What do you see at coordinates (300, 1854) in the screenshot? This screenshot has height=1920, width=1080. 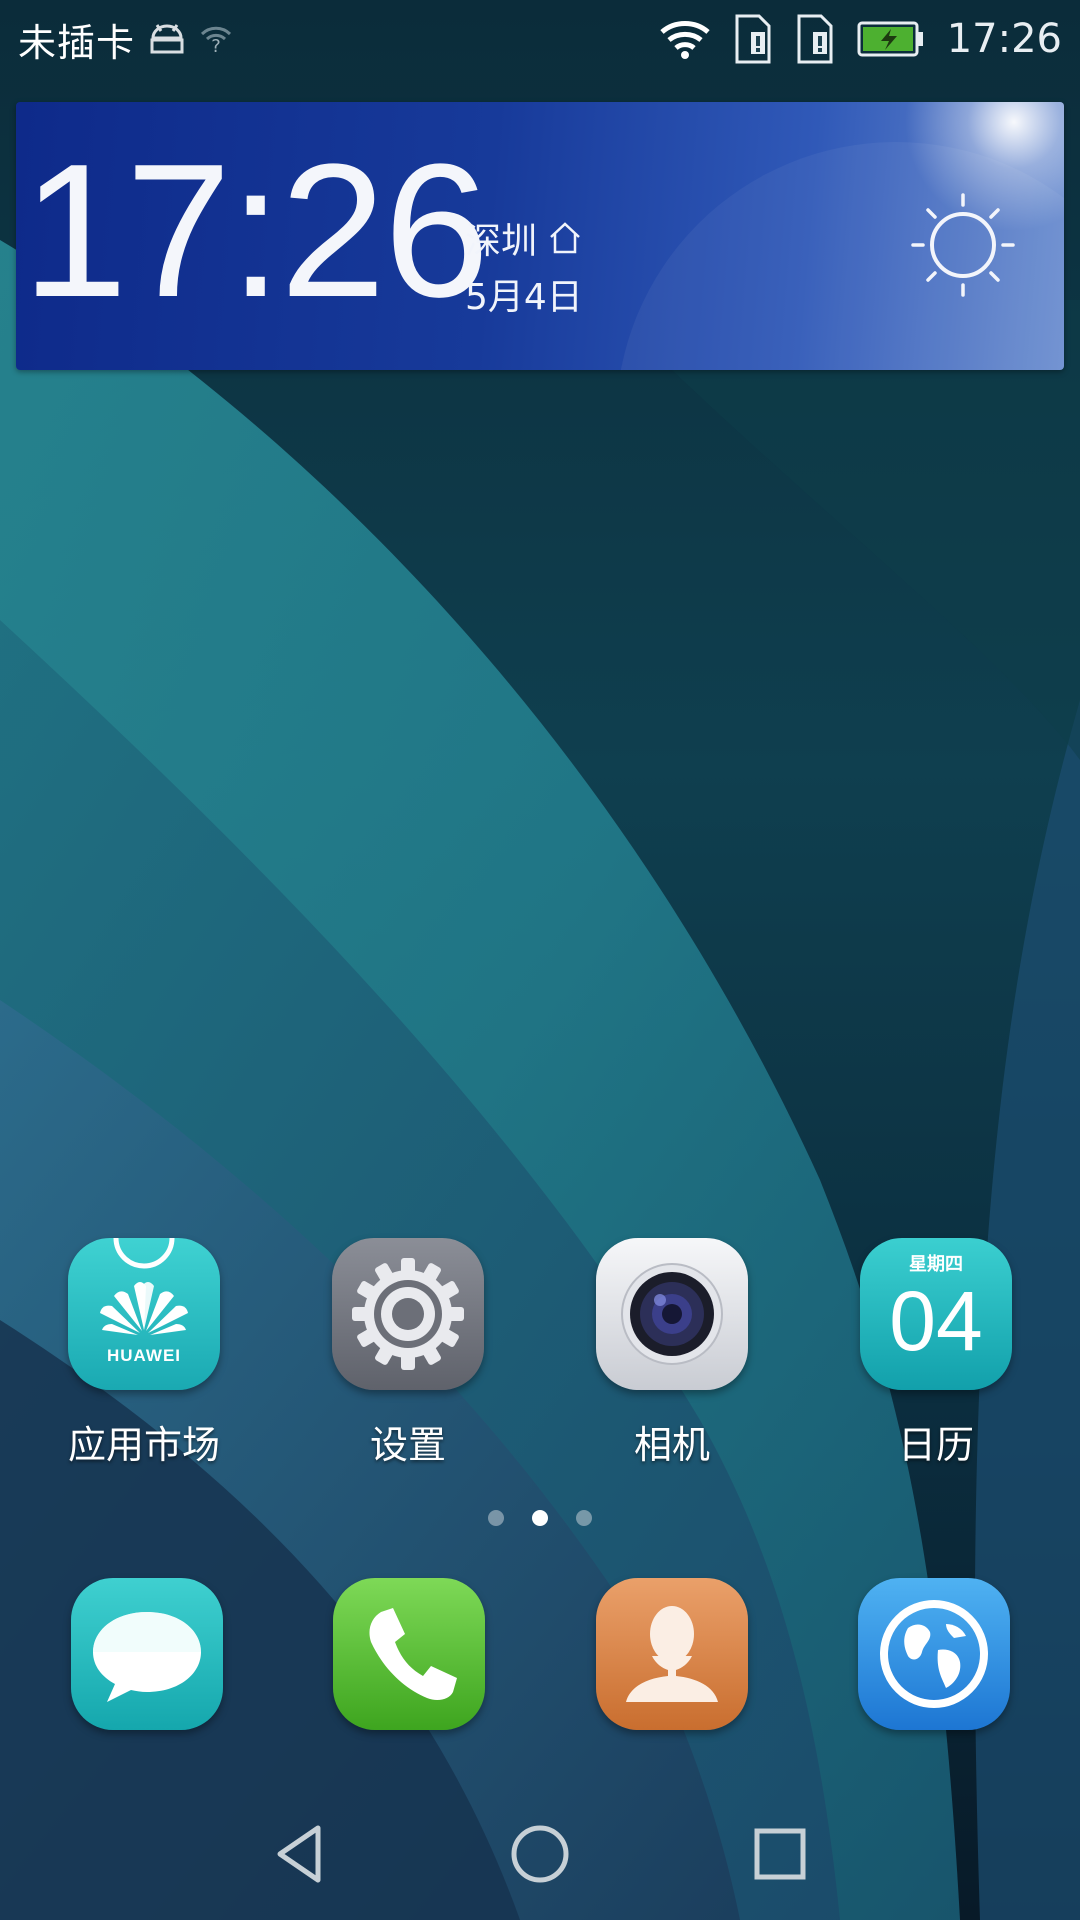 I see `back-button` at bounding box center [300, 1854].